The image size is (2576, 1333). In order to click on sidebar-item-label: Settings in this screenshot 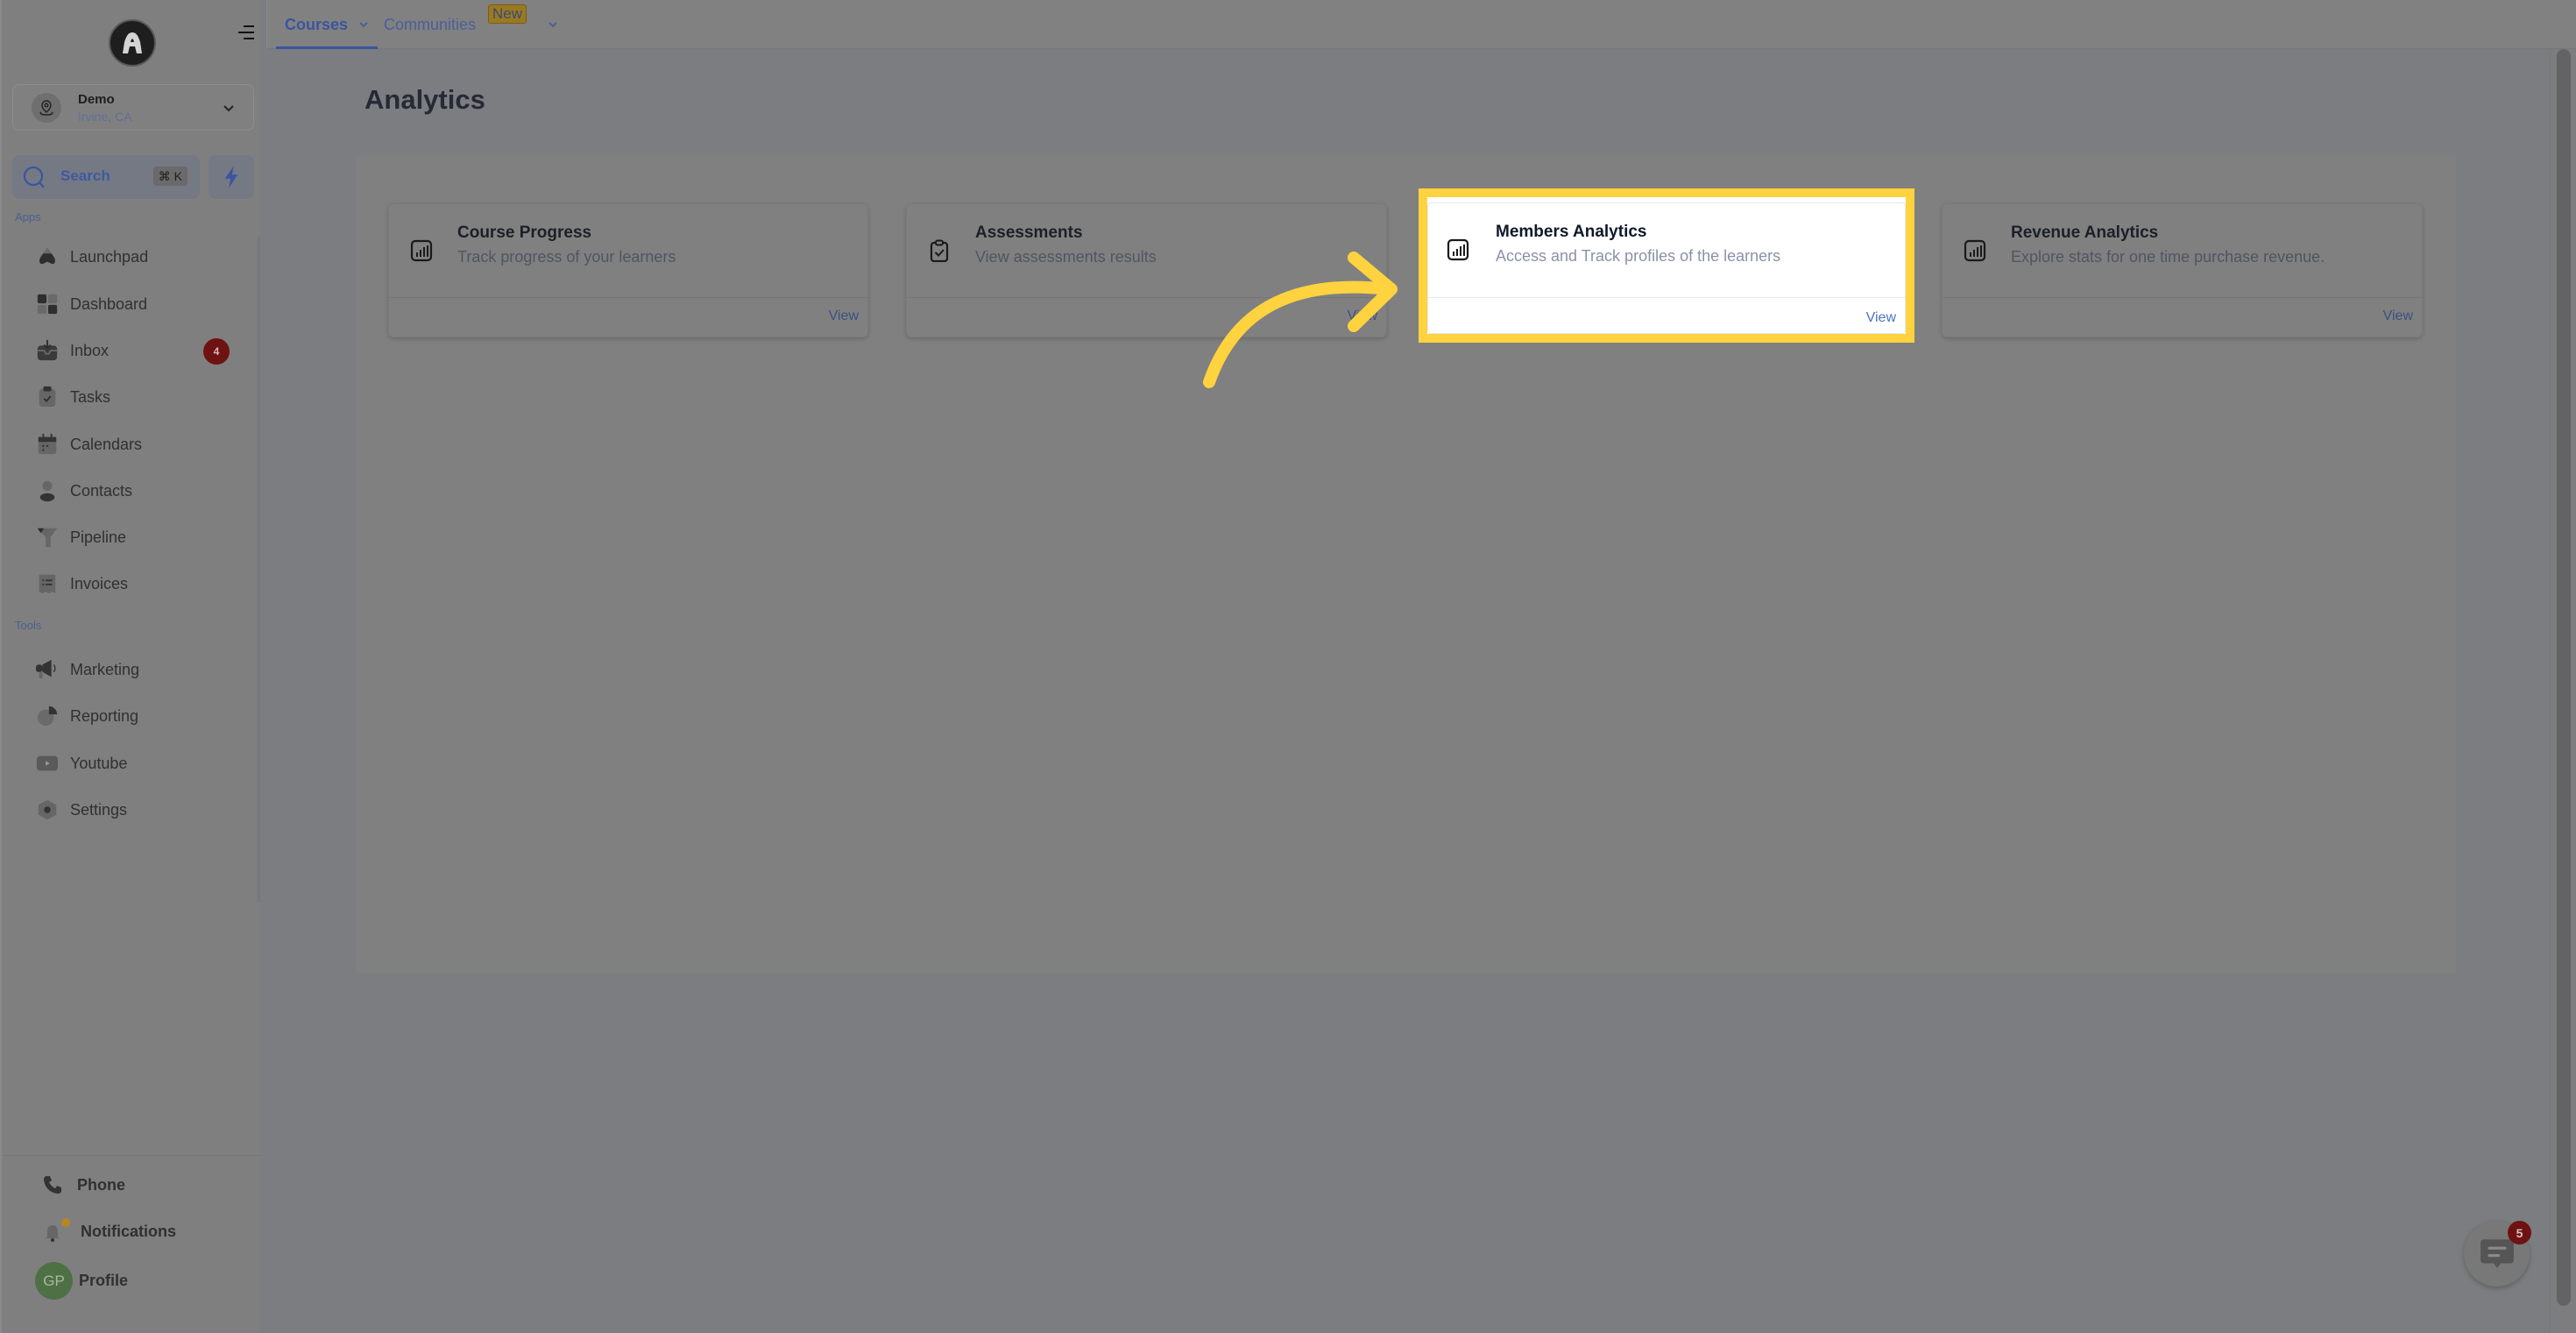, I will do `click(99, 809)`.